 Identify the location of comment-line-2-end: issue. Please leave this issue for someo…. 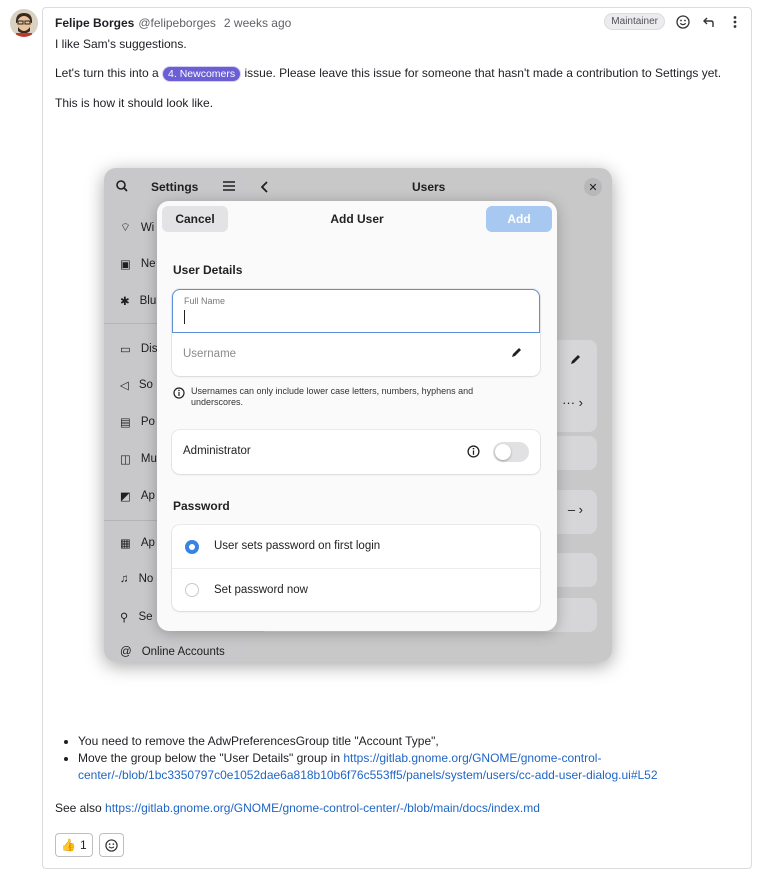
(483, 73).